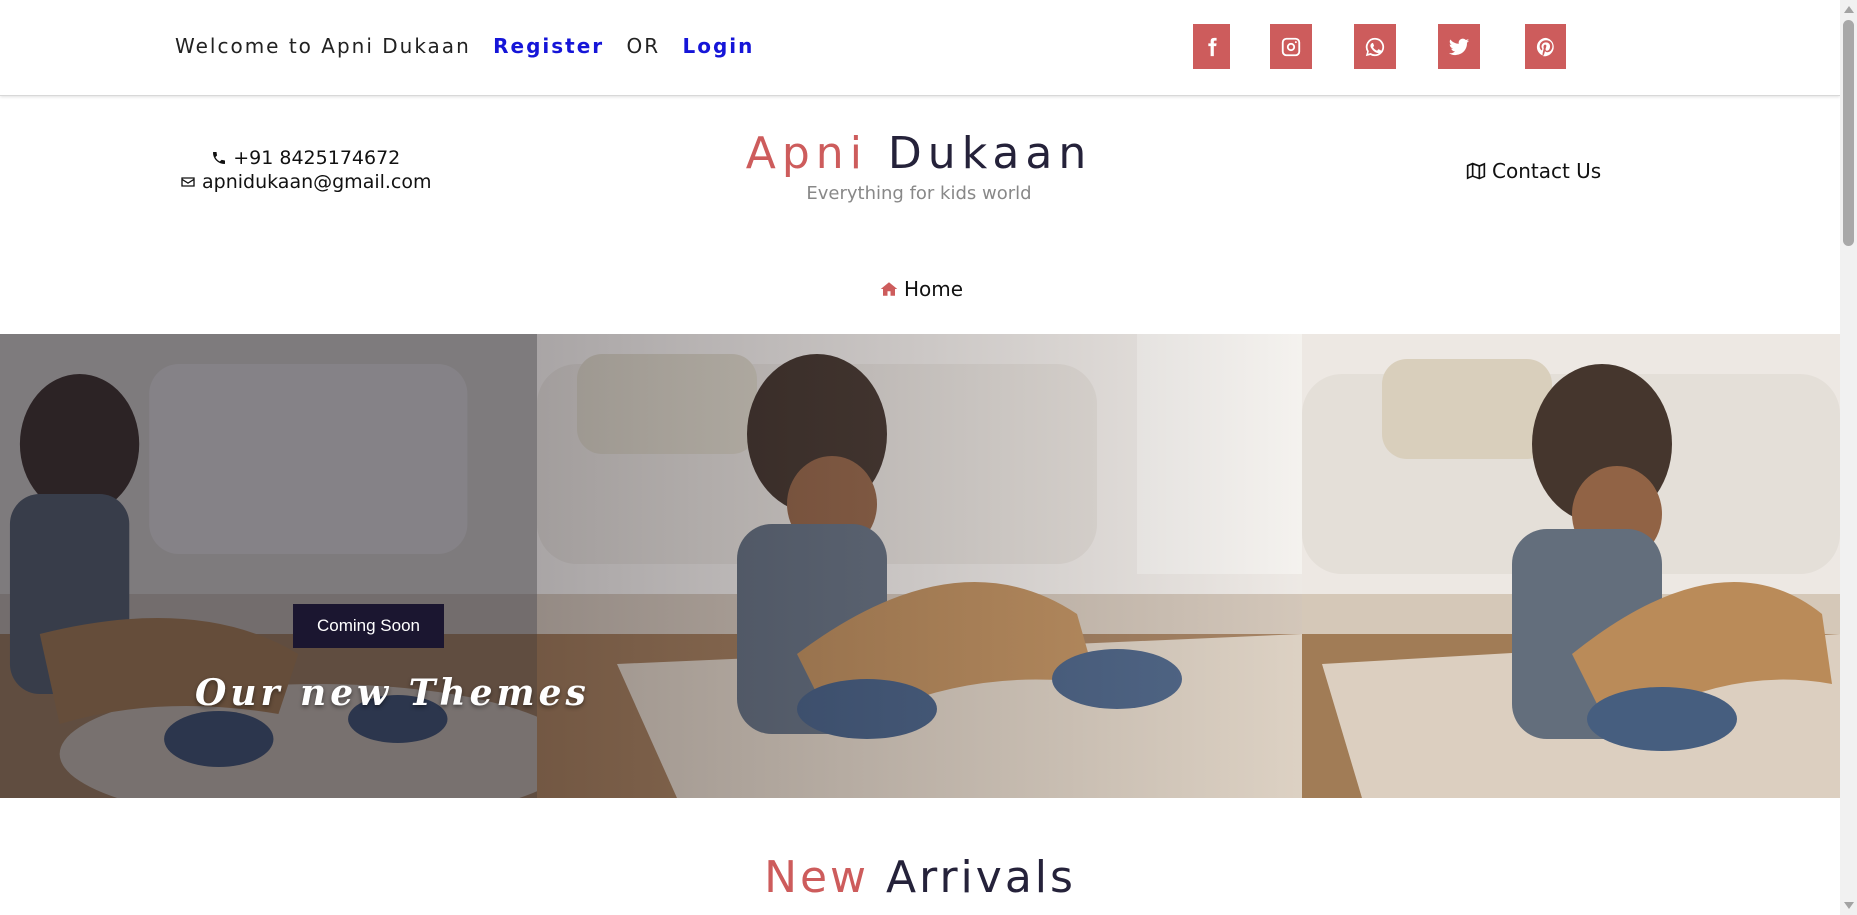  I want to click on vertical-scrollbar, so click(1848, 457).